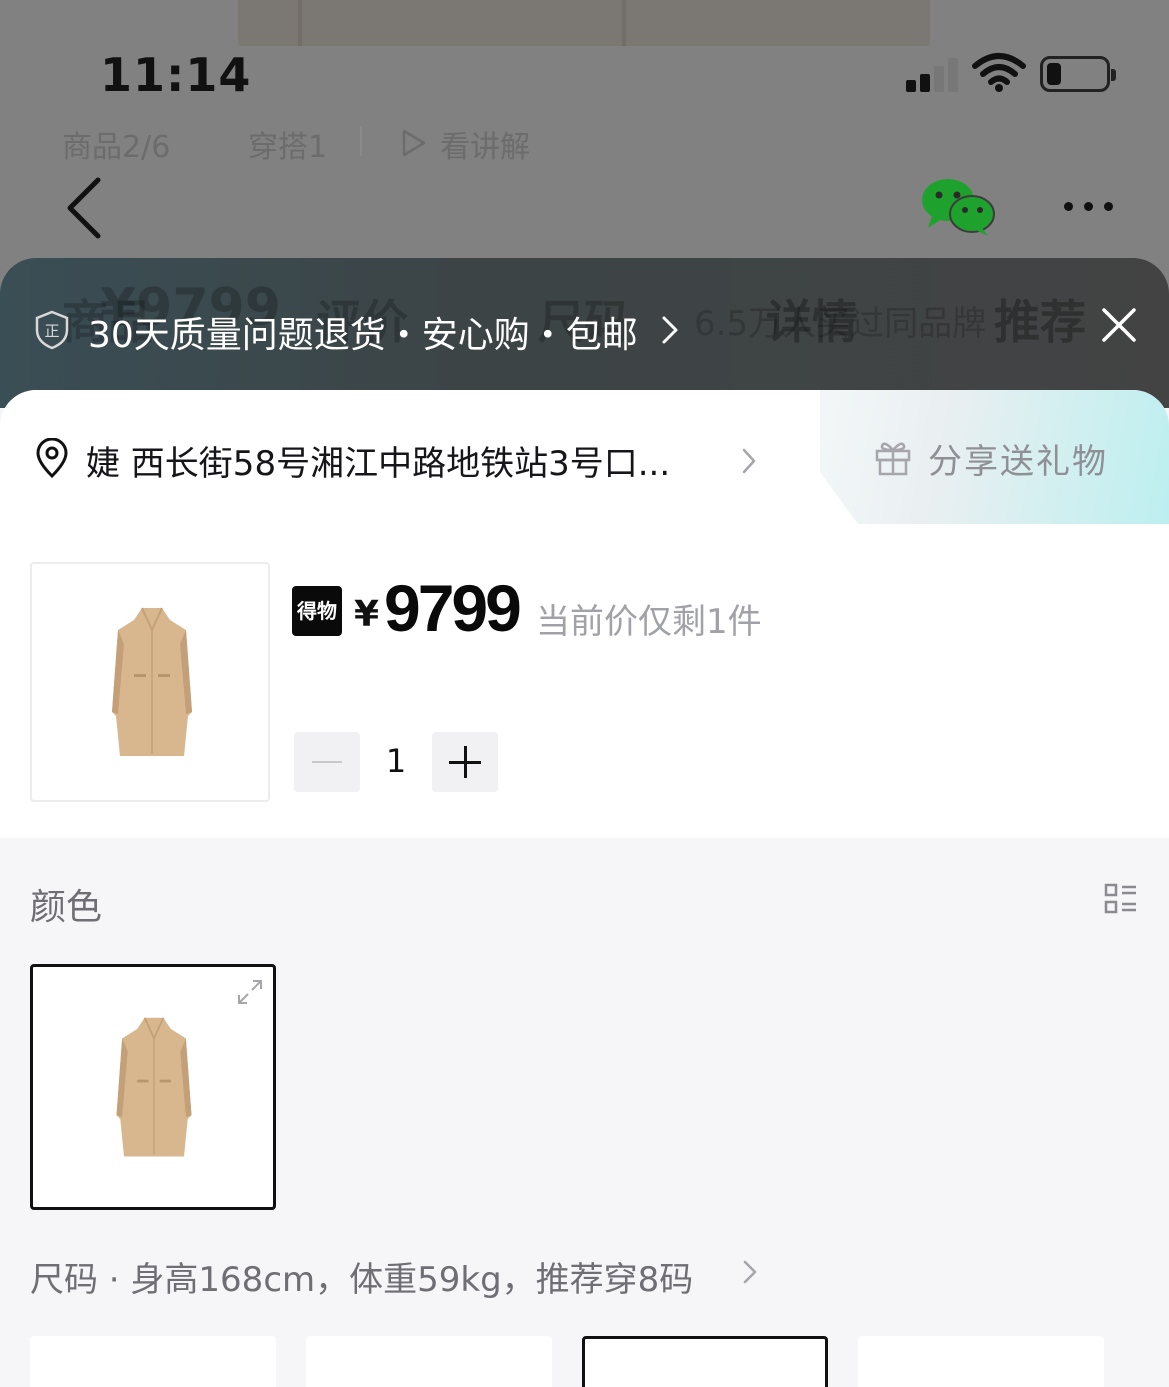  I want to click on product-thumbnail, so click(150, 682).